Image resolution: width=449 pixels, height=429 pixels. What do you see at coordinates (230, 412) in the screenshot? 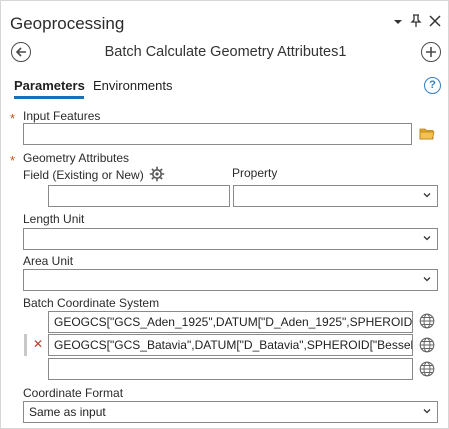
I see `coordinate-format-dropdown: Same as input` at bounding box center [230, 412].